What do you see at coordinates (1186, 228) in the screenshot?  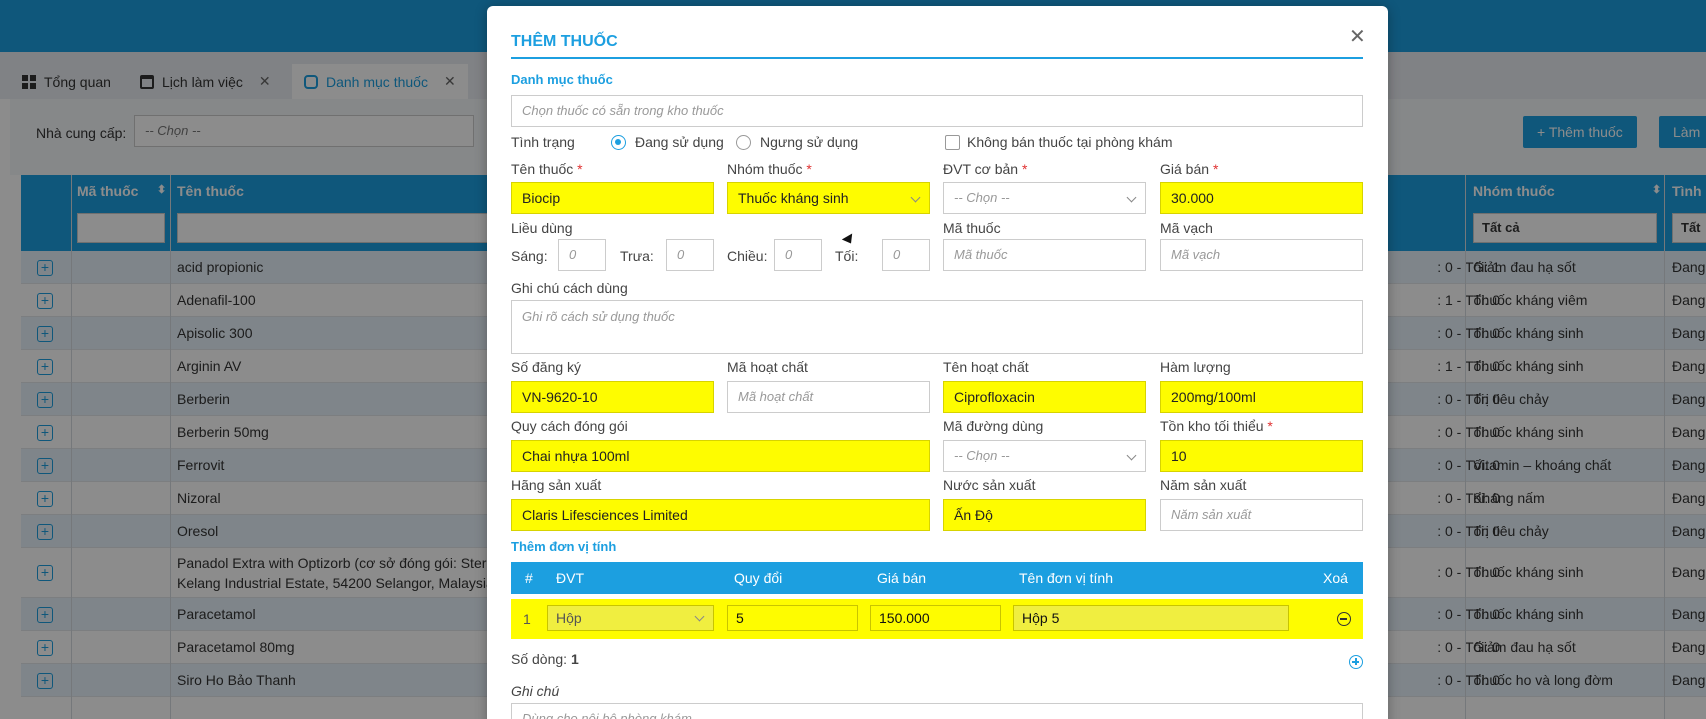 I see `barcode-label: Mã vạch` at bounding box center [1186, 228].